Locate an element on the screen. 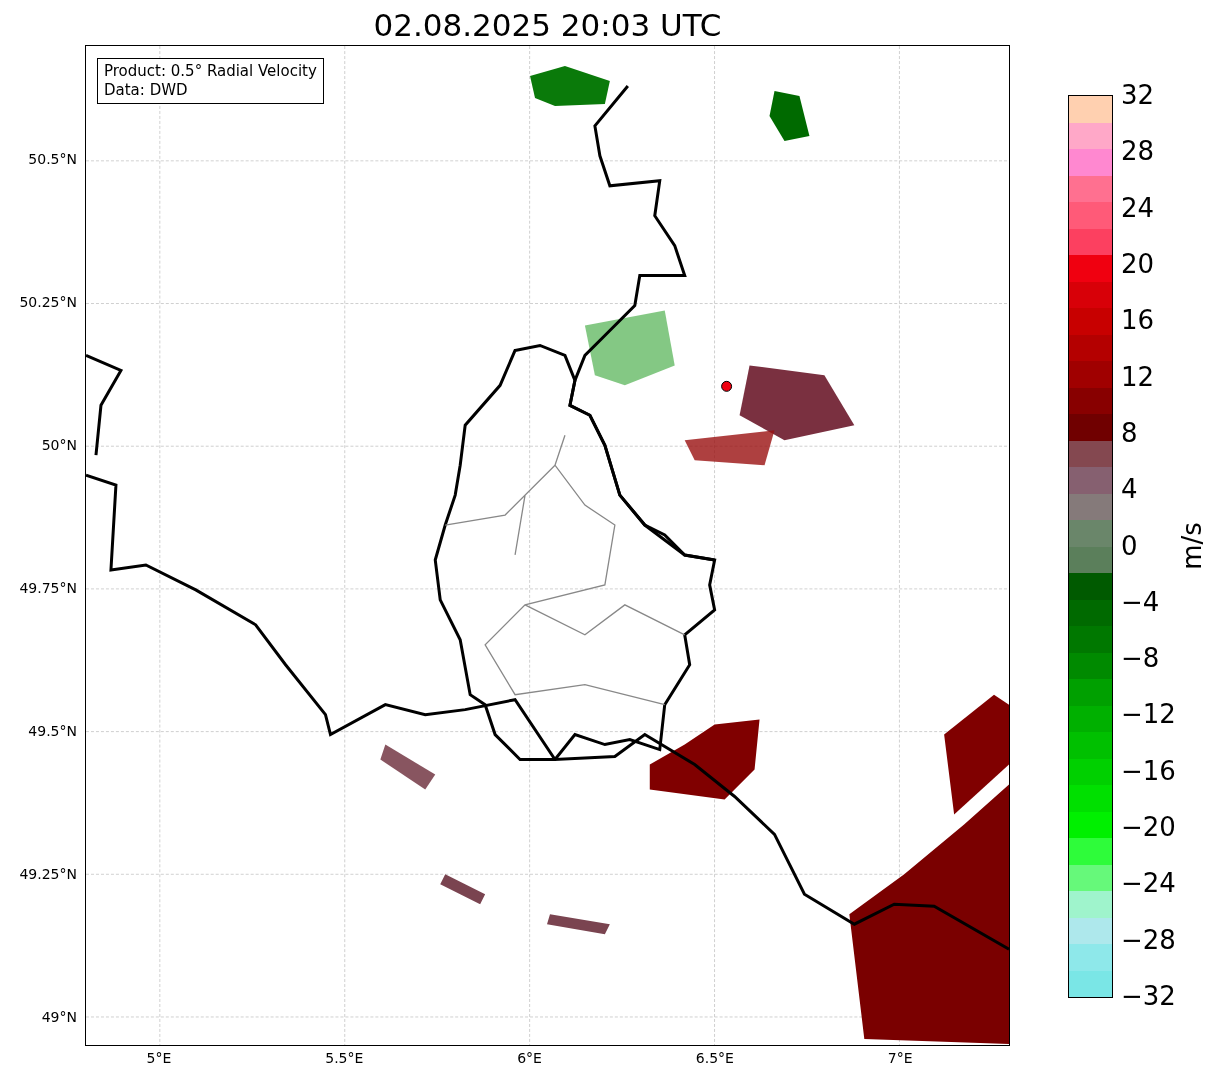 This screenshot has width=1225, height=1081. colorbar-tick-label: 20 is located at coordinates (1138, 263).